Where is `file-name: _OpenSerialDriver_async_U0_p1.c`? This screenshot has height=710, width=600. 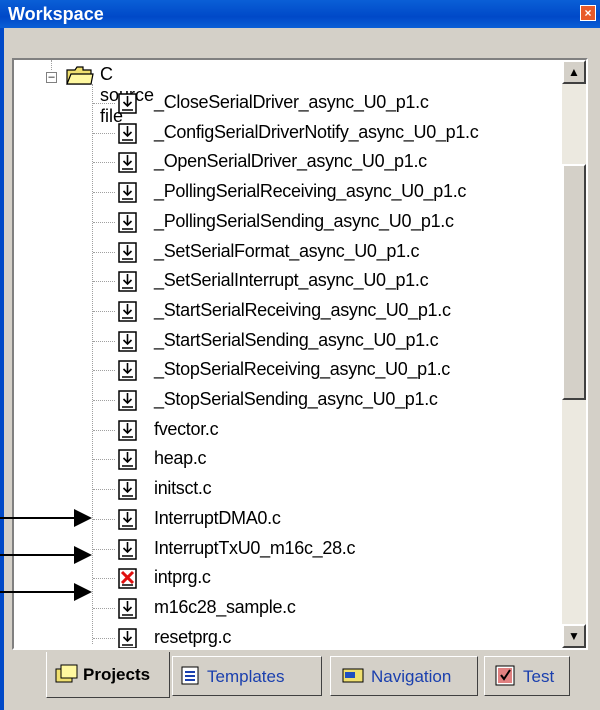
file-name: _OpenSerialDriver_async_U0_p1.c is located at coordinates (290, 161).